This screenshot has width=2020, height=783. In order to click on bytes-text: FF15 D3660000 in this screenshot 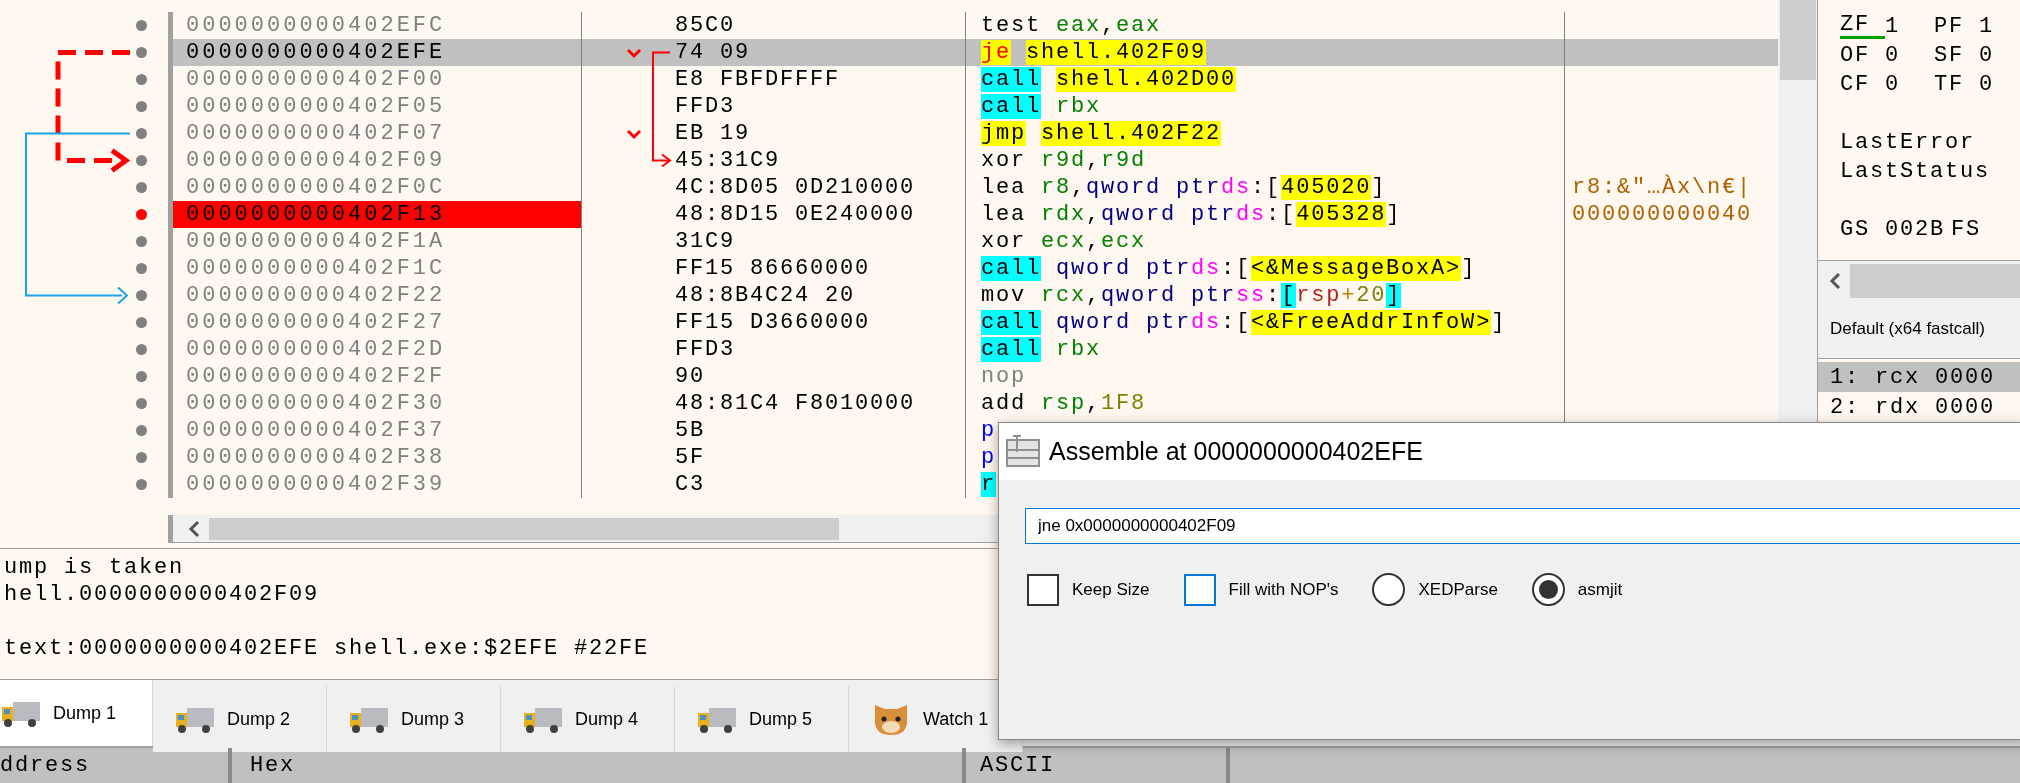, I will do `click(773, 323)`.